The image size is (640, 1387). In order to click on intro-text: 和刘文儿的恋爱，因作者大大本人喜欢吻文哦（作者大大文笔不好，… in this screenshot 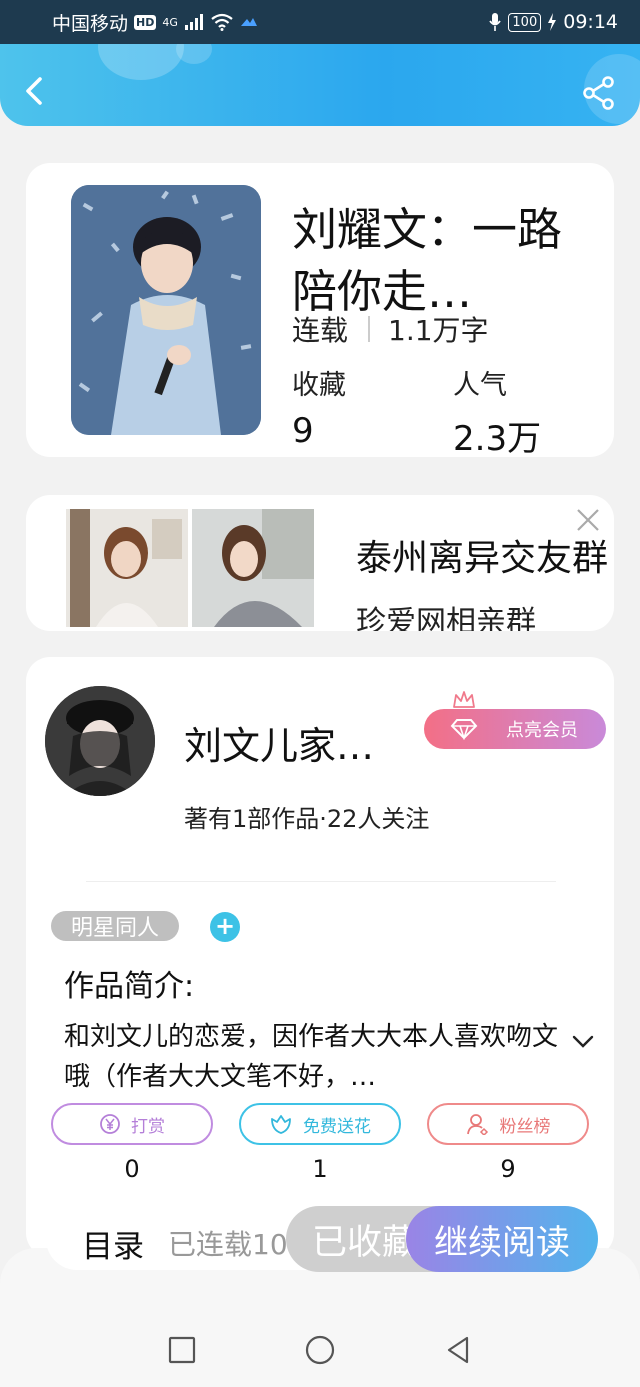, I will do `click(311, 1057)`.